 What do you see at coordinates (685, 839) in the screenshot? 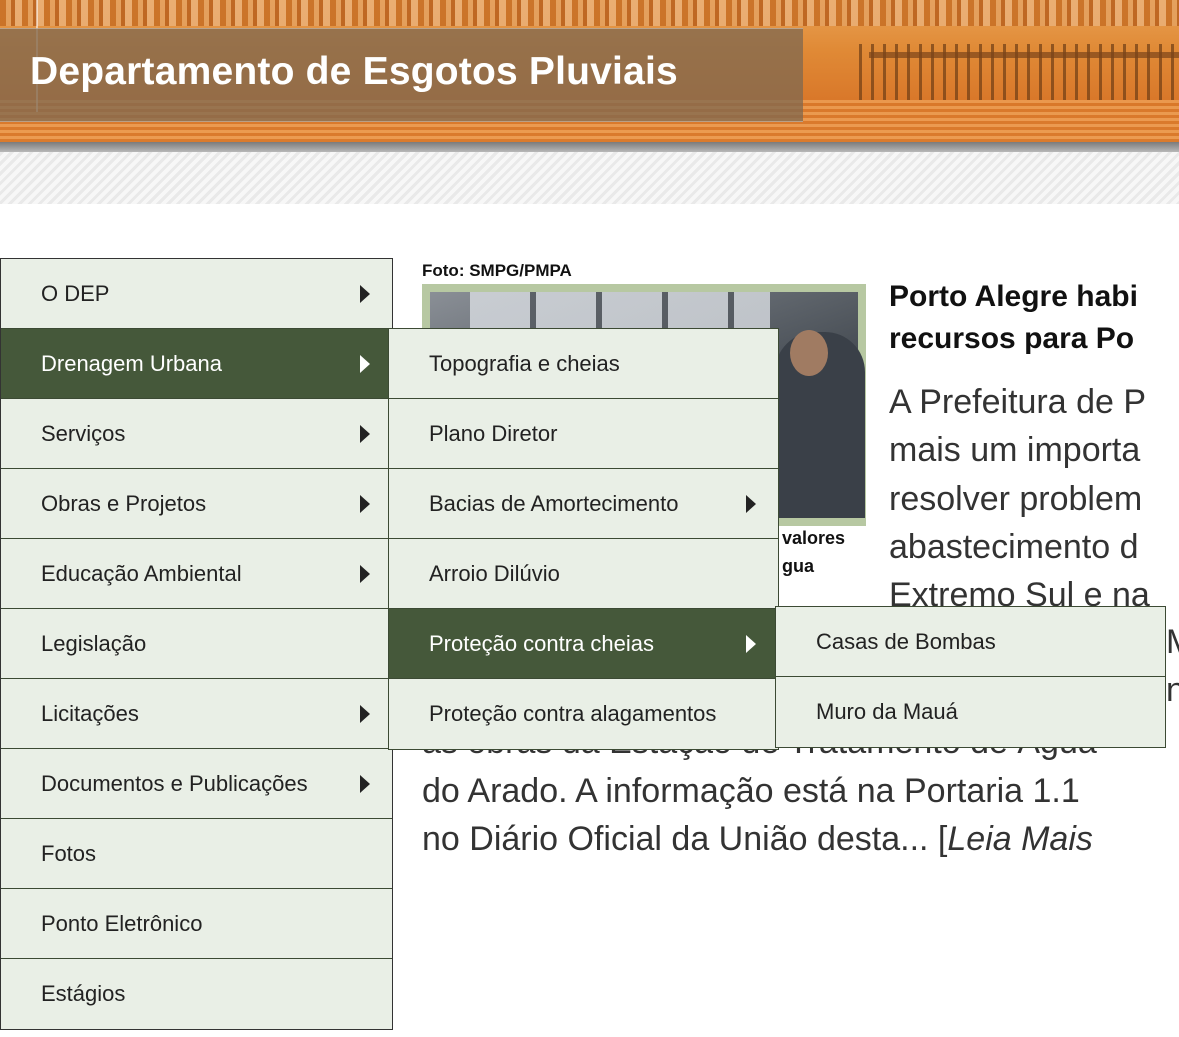
I see `news-body-text: no Diário Oficial da União desta... [` at bounding box center [685, 839].